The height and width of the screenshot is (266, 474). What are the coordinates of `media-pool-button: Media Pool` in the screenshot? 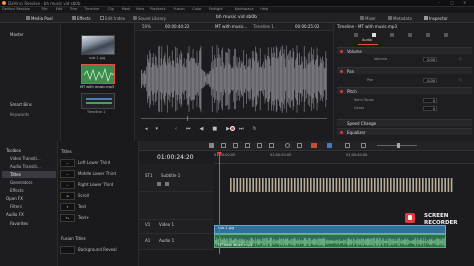 It's located at (39, 18).